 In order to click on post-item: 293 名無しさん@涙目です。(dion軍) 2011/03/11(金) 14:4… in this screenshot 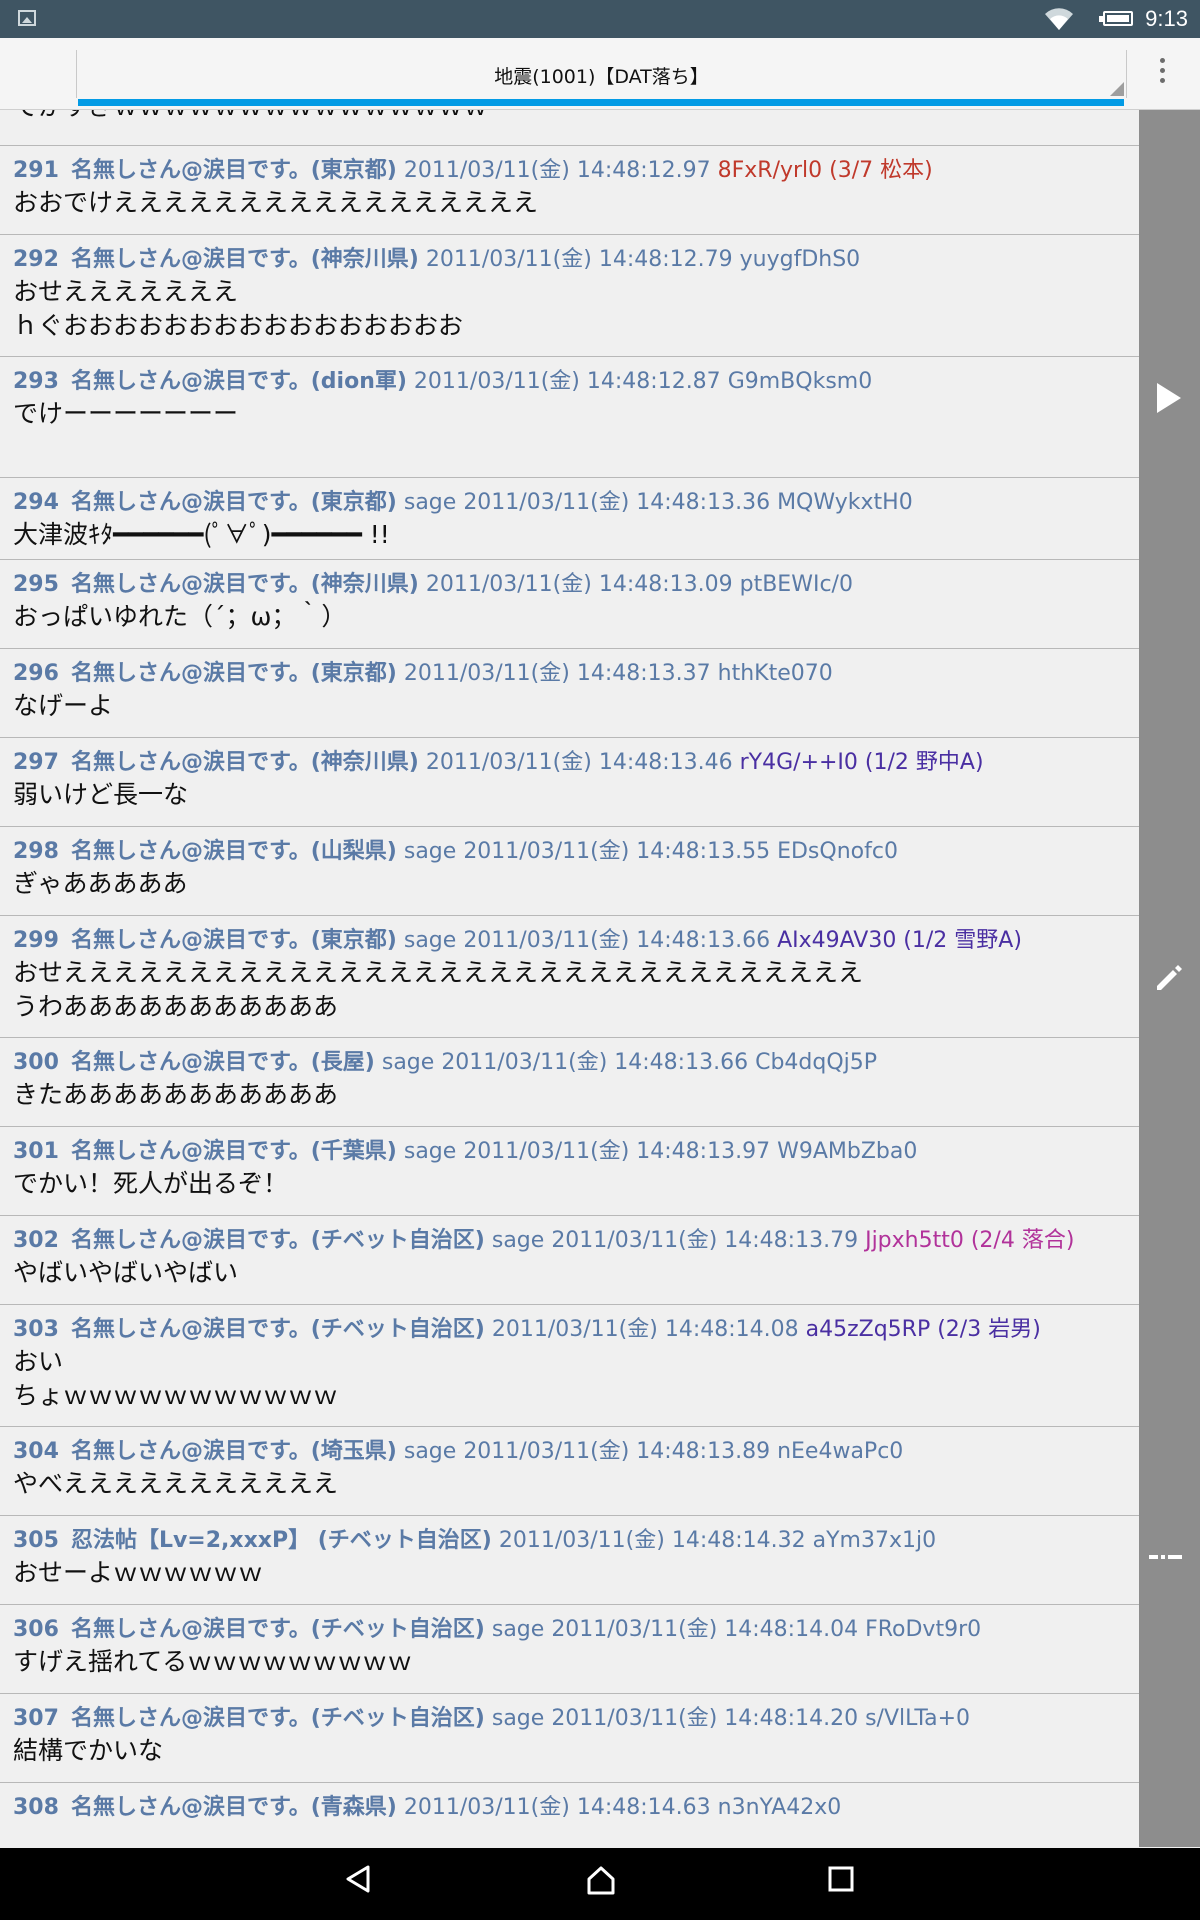, I will do `click(569, 417)`.